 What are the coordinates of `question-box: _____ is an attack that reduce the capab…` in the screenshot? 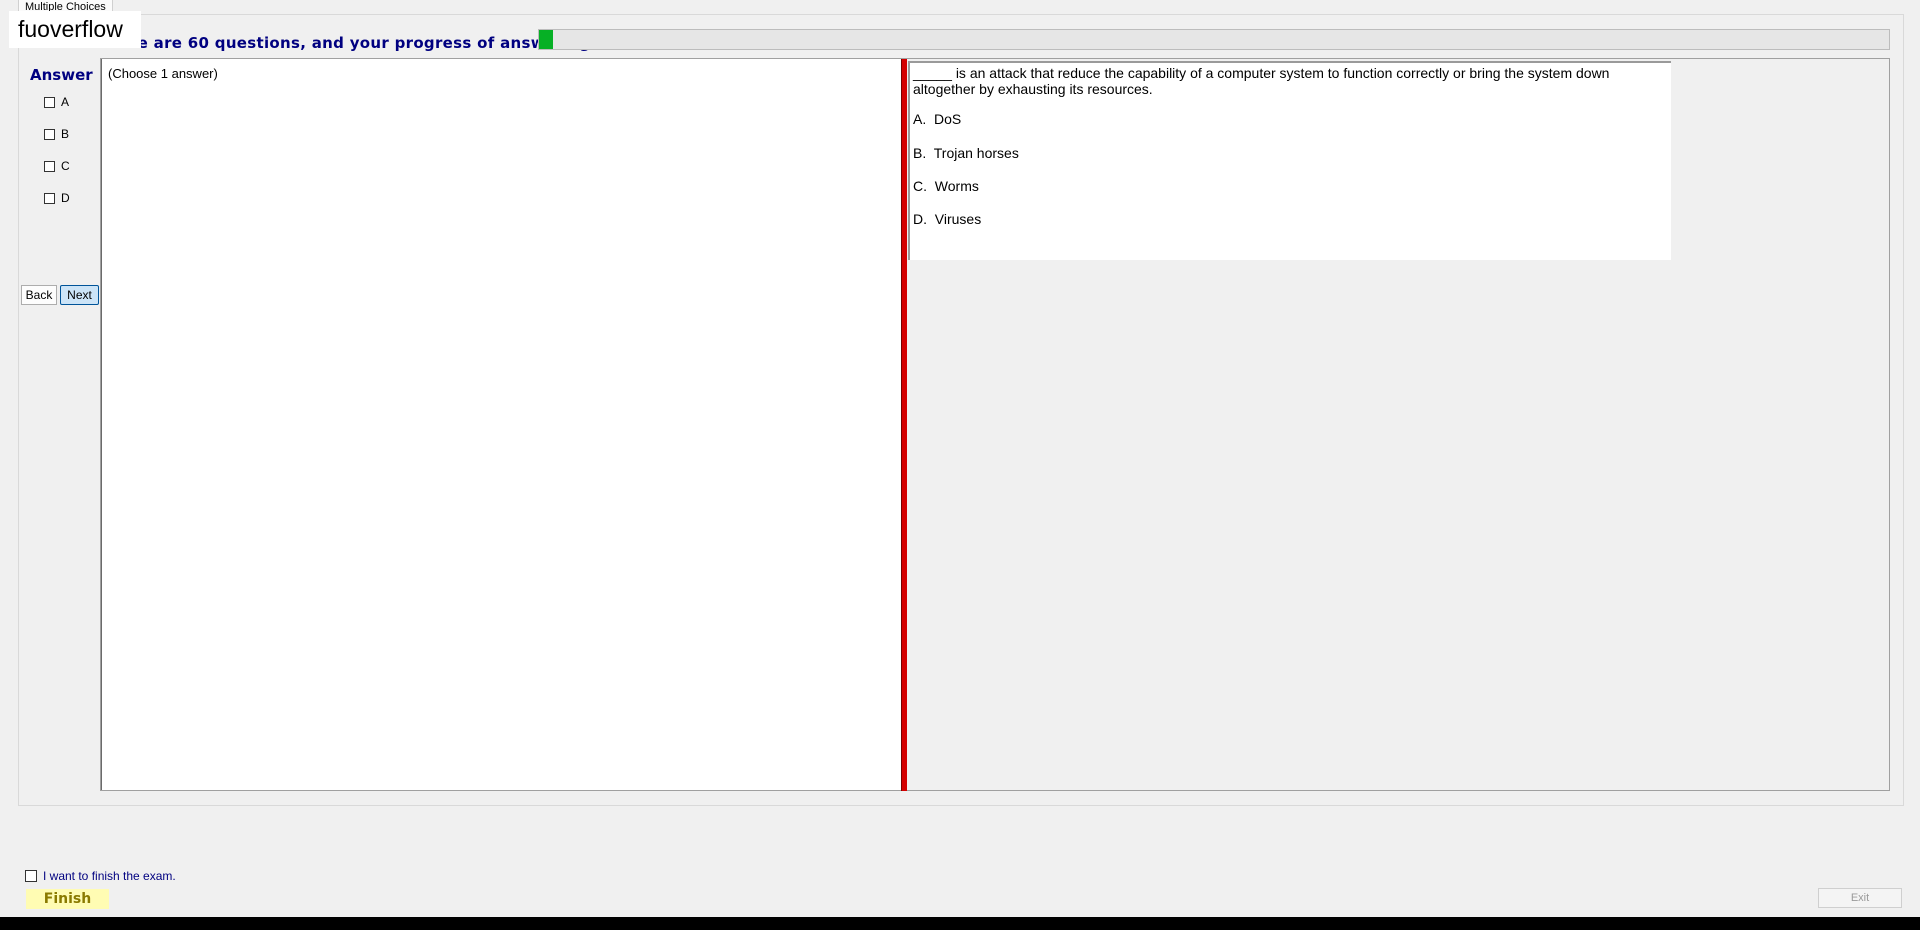 It's located at (1289, 160).